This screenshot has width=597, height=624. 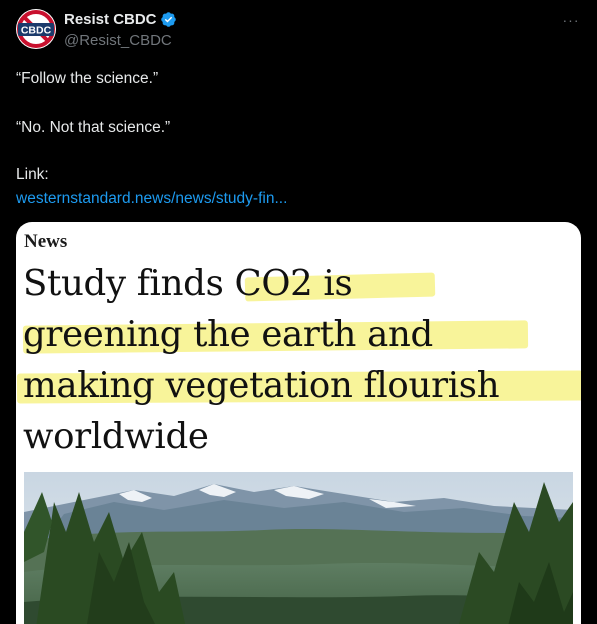 What do you see at coordinates (46, 241) in the screenshot?
I see `article-section-label: News` at bounding box center [46, 241].